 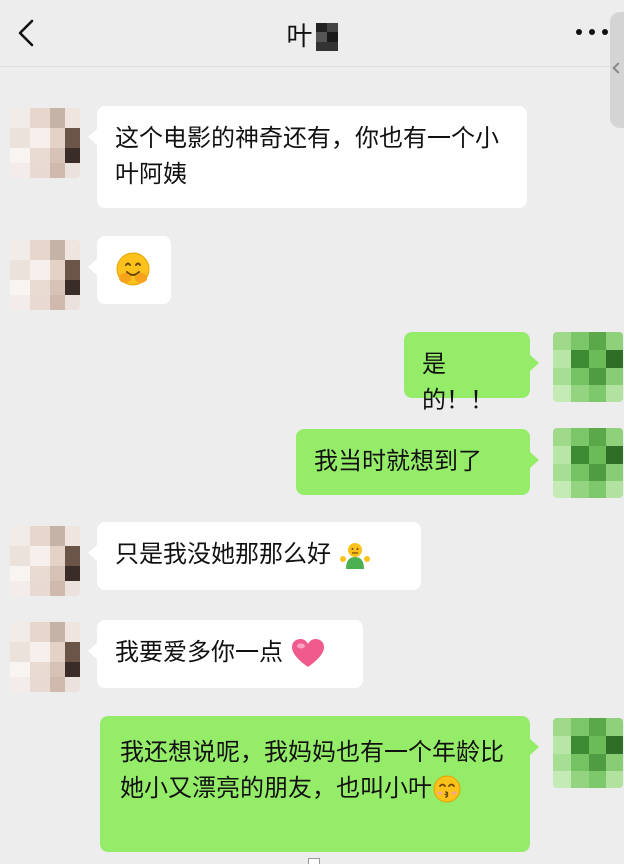 What do you see at coordinates (223, 554) in the screenshot?
I see `message-text: 只是我没她那那么好` at bounding box center [223, 554].